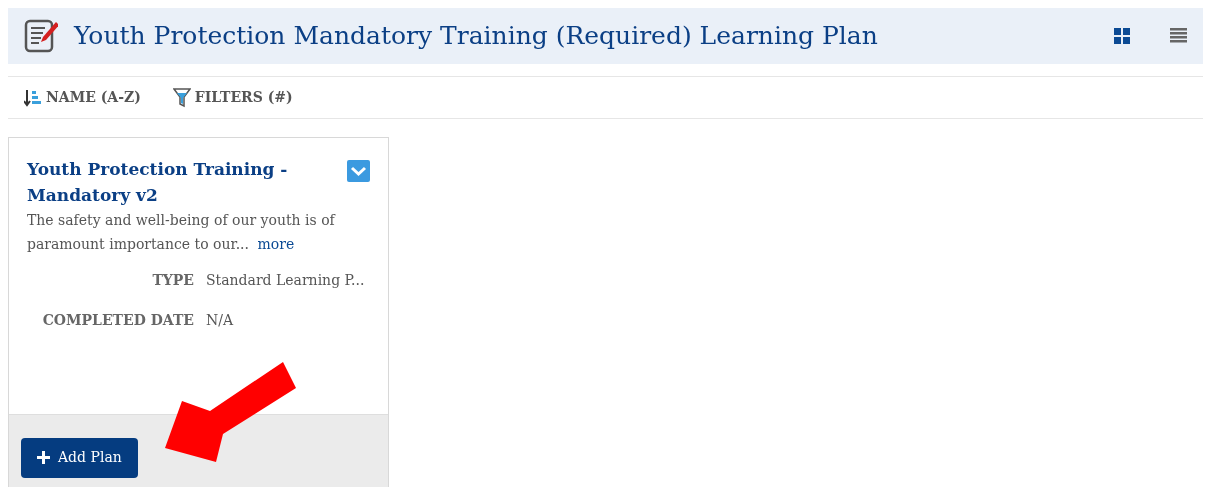 This screenshot has width=1211, height=487. Describe the element at coordinates (1122, 36) in the screenshot. I see `grid-view-icon` at that location.